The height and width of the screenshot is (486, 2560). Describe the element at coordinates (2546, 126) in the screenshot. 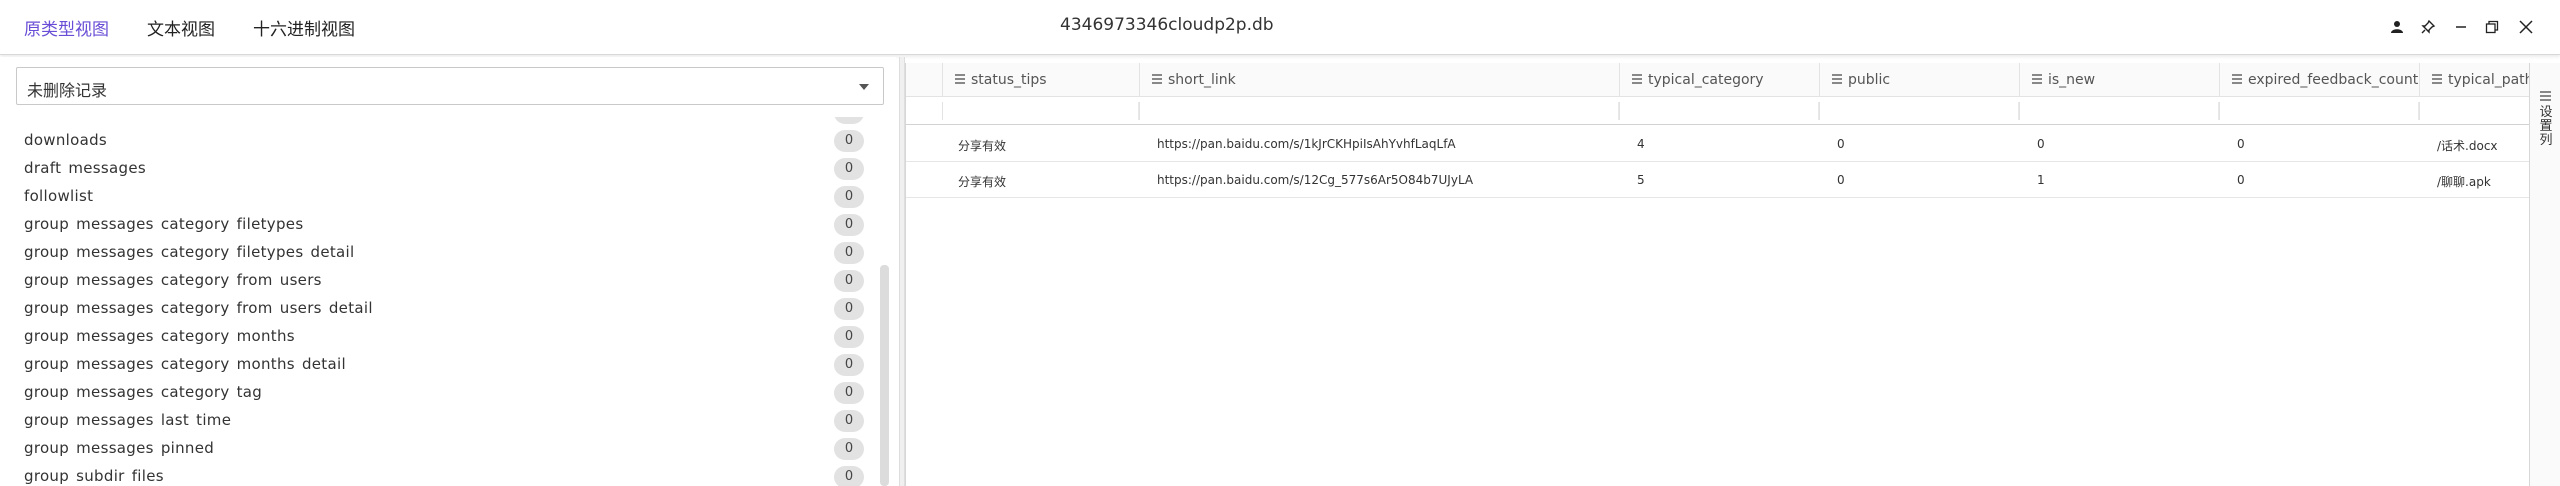

I see `column-settings-label: 设置列` at that location.